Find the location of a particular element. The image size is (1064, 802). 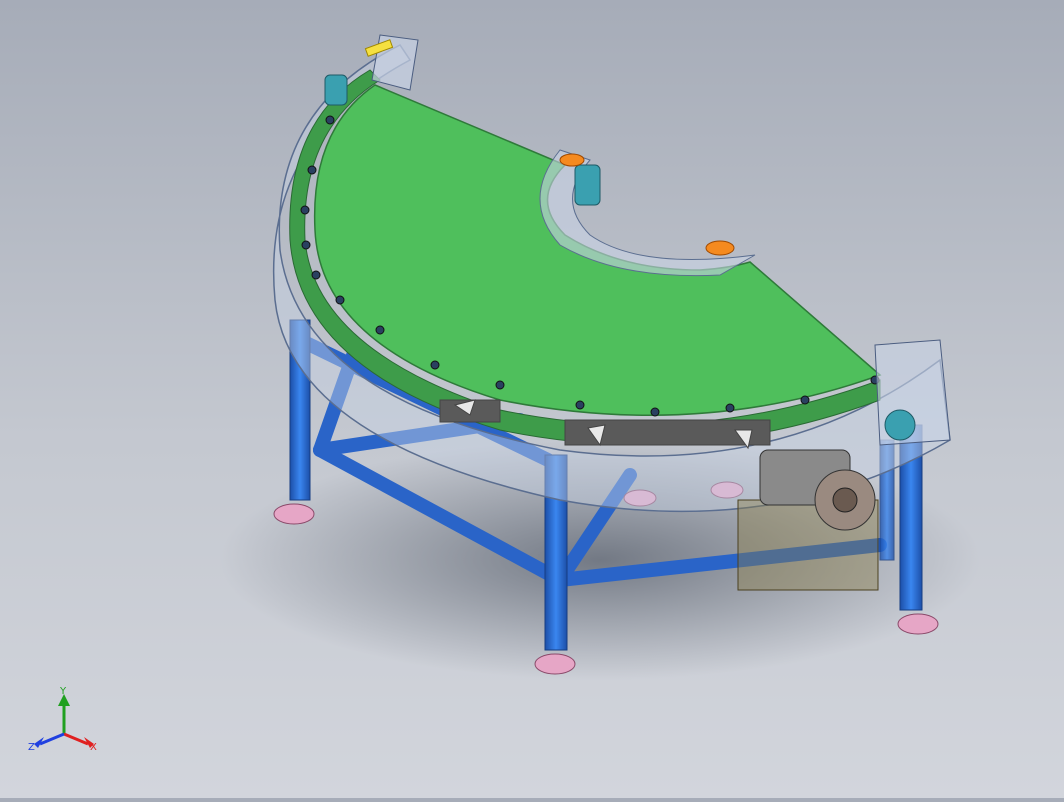

bearing-inner is located at coordinates (587, 185).